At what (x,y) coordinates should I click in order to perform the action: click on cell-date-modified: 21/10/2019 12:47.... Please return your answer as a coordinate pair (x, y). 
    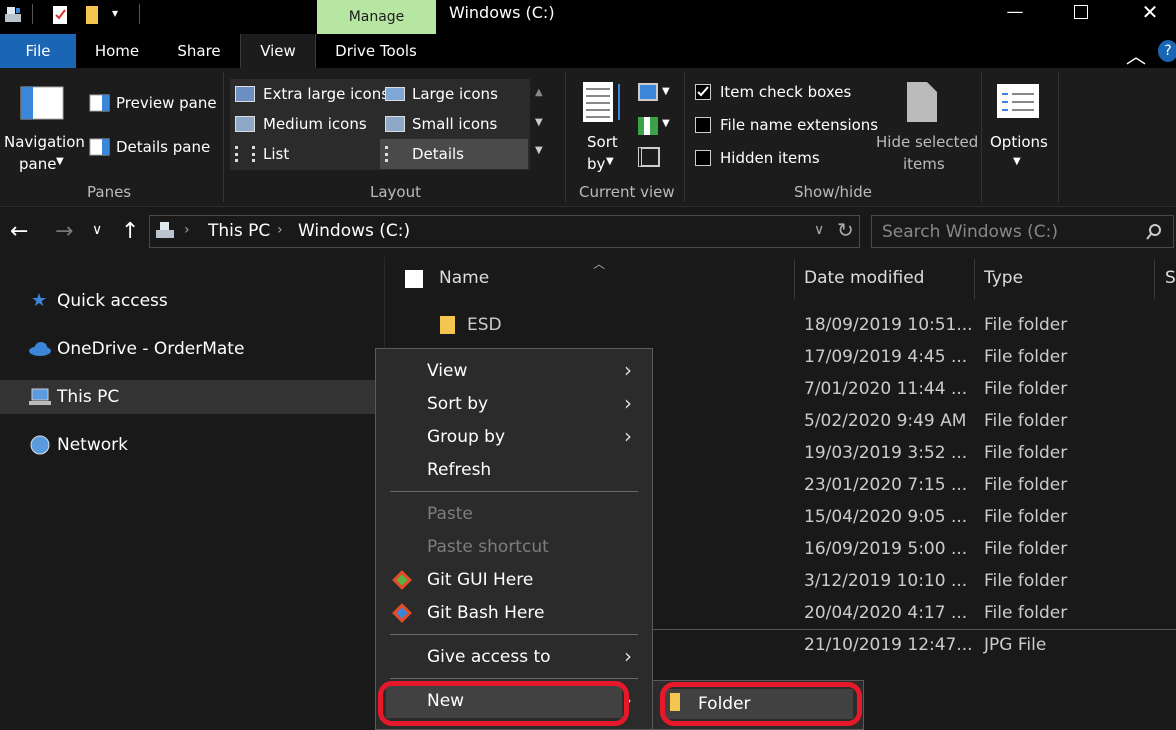
    Looking at the image, I should click on (888, 645).